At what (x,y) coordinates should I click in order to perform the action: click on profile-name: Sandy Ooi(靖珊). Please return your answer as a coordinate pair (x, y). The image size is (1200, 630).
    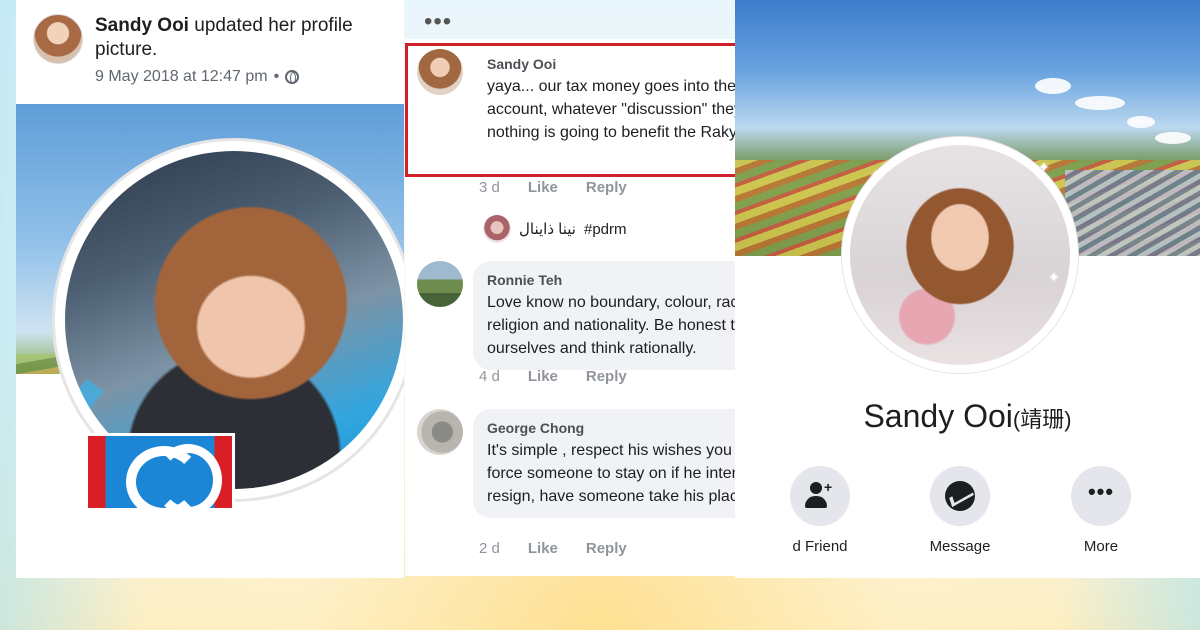
    Looking at the image, I should click on (967, 416).